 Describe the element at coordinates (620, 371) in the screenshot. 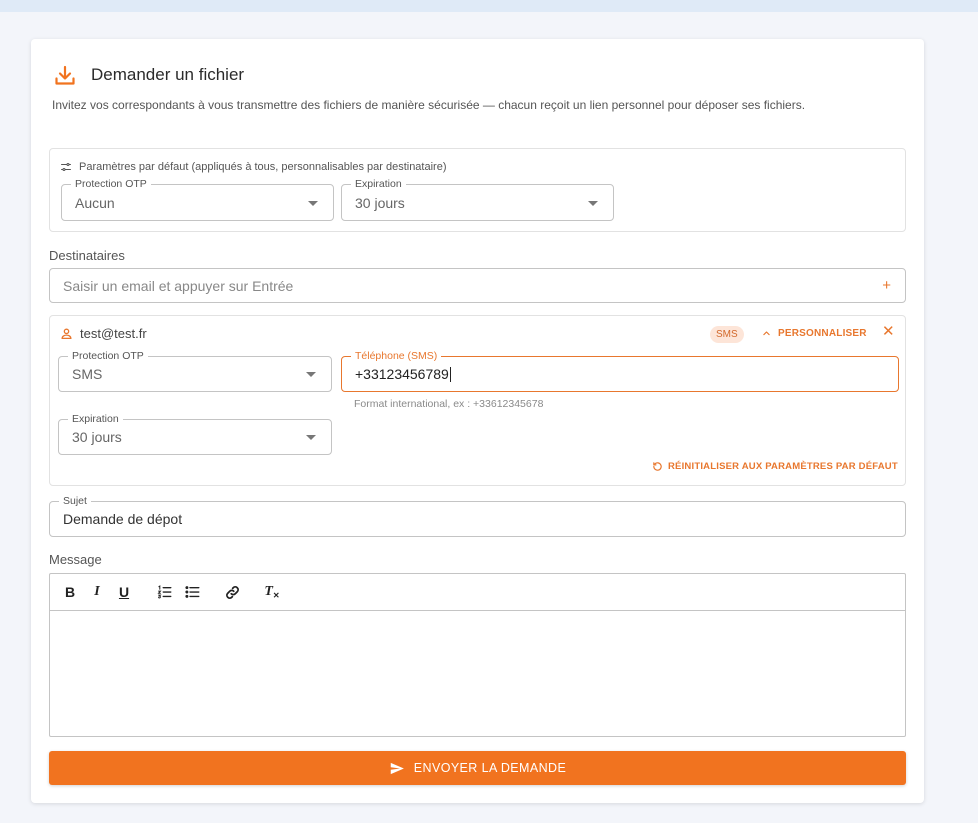

I see `phone-field: Téléphone (SMS) +33123456789` at that location.